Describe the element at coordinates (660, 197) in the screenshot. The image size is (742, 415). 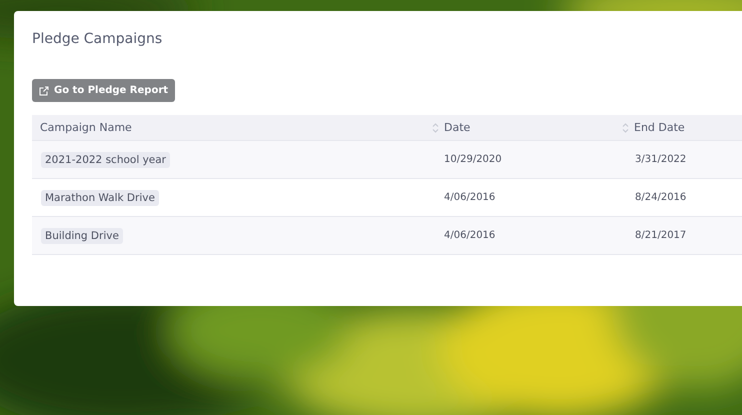
I see `table-cell: 8/24/2016` at that location.